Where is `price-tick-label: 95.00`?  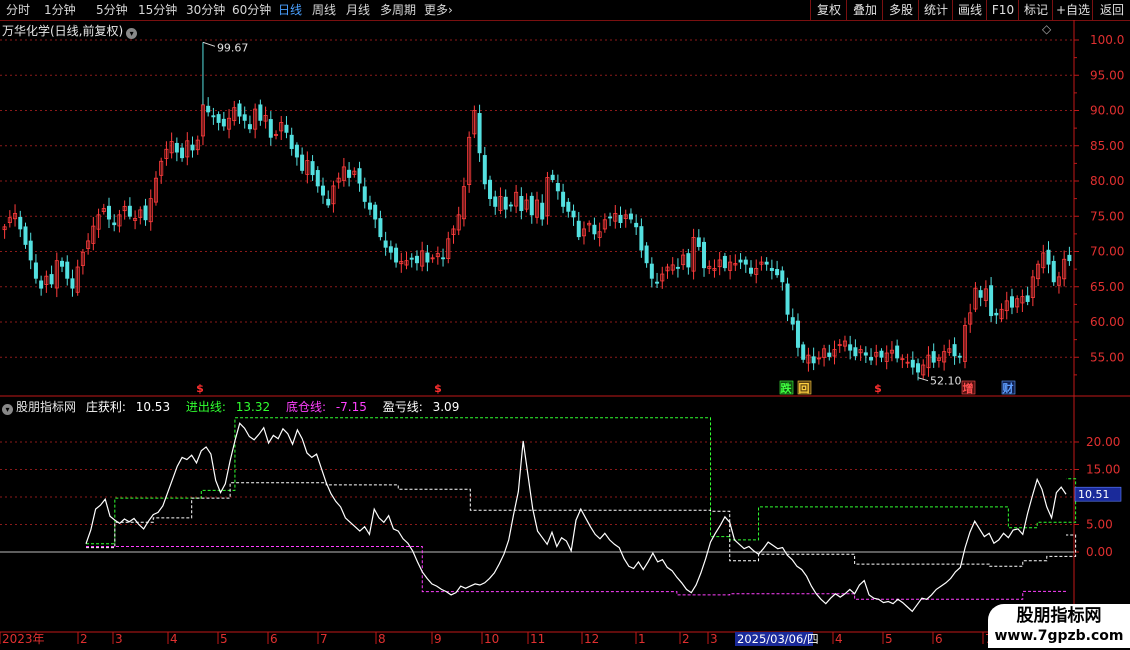
price-tick-label: 95.00 is located at coordinates (1107, 75).